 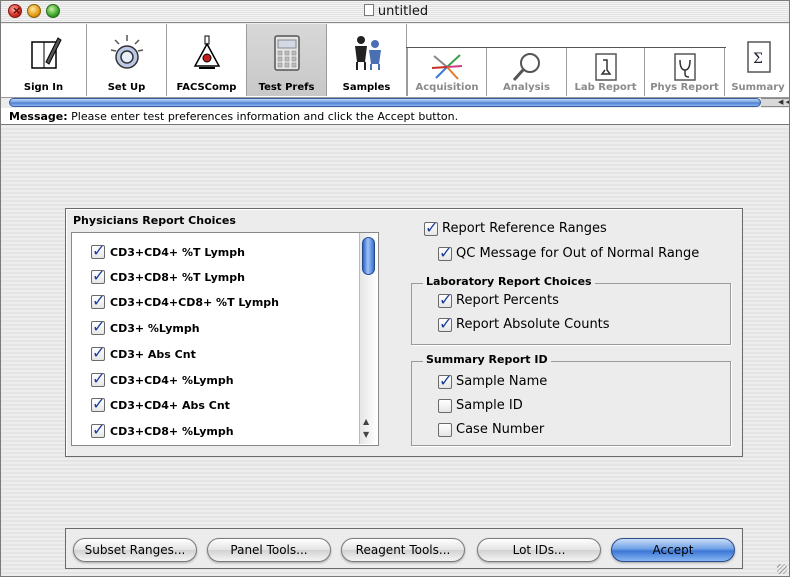 I want to click on document-icon, so click(x=368, y=10).